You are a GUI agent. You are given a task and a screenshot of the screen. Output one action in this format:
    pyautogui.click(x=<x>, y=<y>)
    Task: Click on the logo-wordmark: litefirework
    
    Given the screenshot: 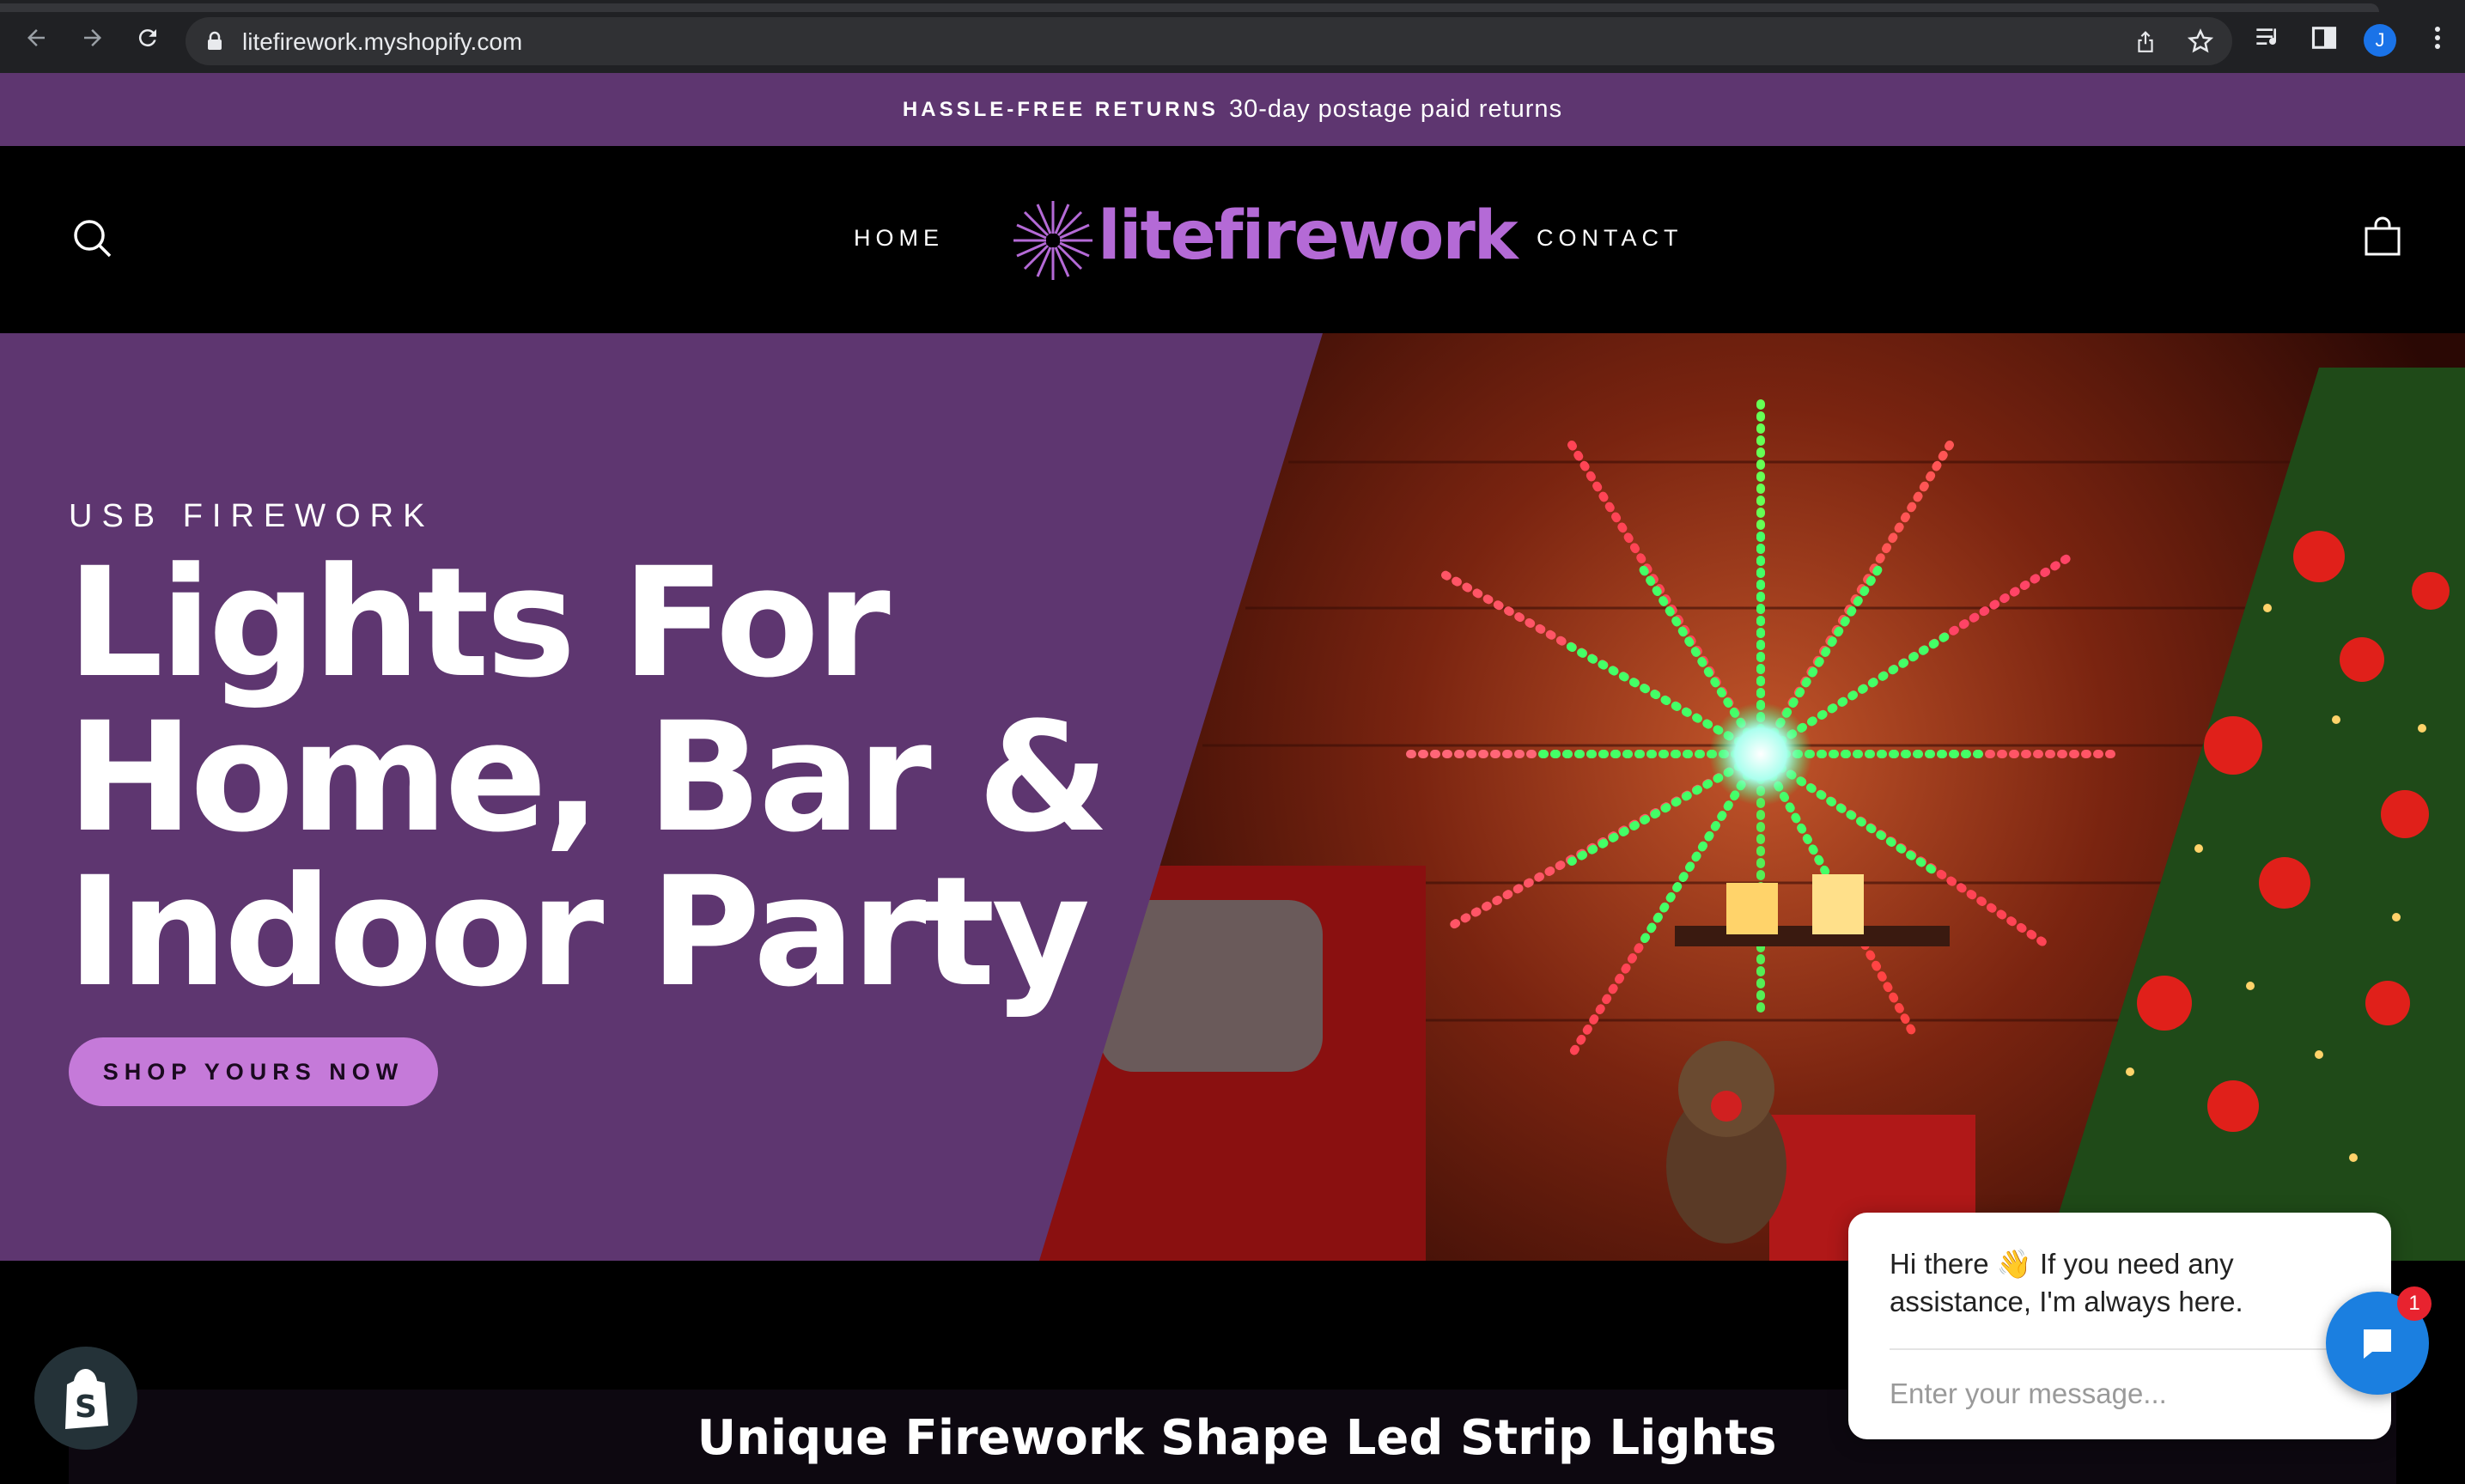 What is the action you would take?
    pyautogui.click(x=1309, y=237)
    